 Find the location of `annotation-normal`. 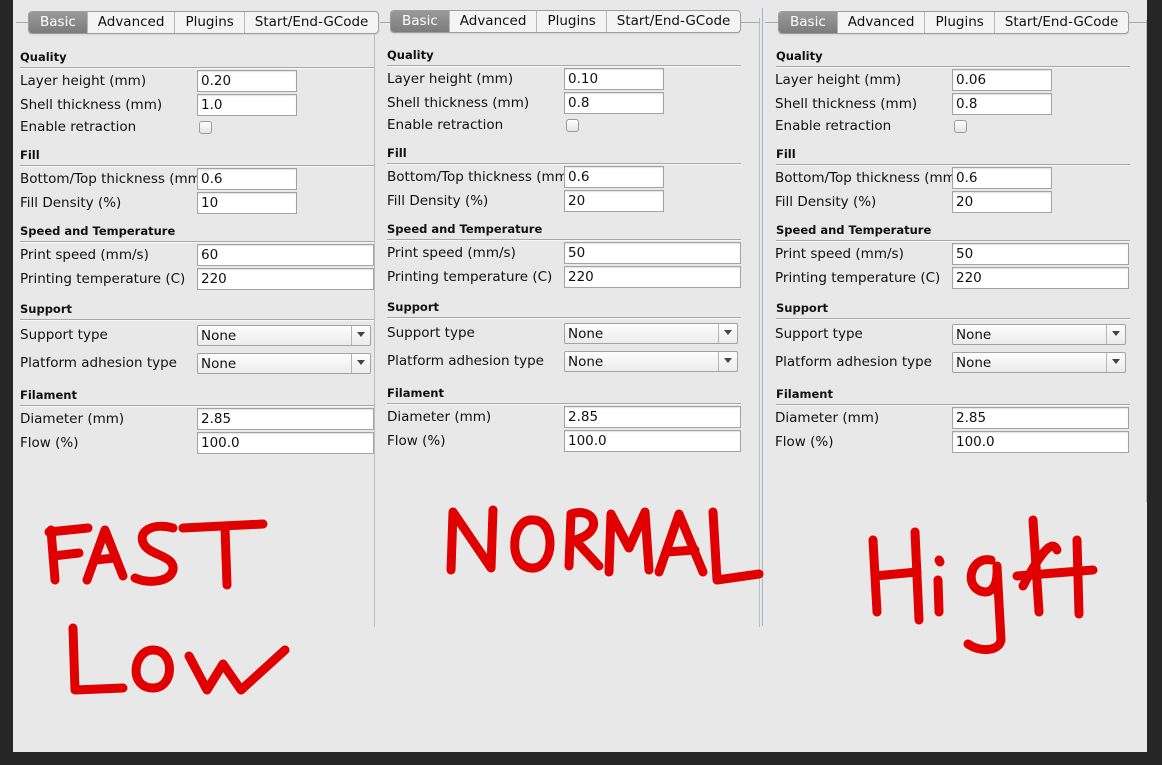

annotation-normal is located at coordinates (605, 545).